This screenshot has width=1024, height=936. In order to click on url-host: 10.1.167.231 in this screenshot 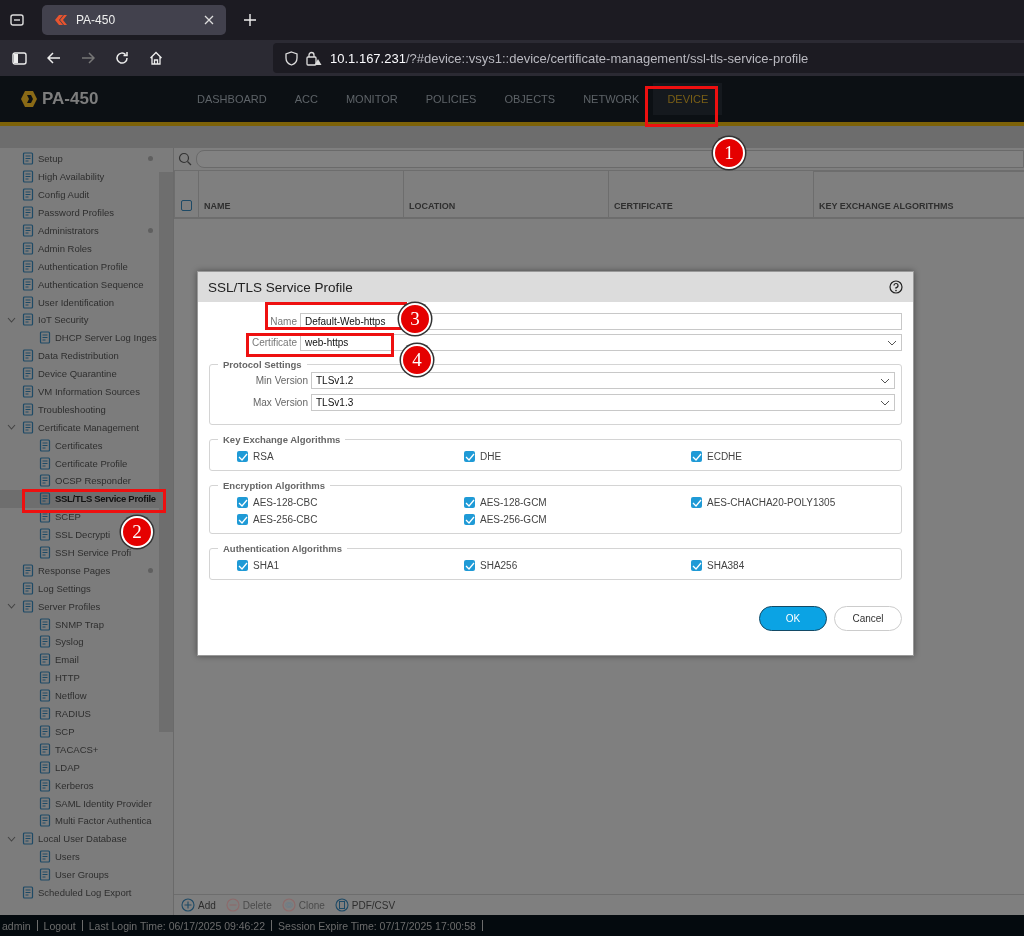, I will do `click(368, 58)`.